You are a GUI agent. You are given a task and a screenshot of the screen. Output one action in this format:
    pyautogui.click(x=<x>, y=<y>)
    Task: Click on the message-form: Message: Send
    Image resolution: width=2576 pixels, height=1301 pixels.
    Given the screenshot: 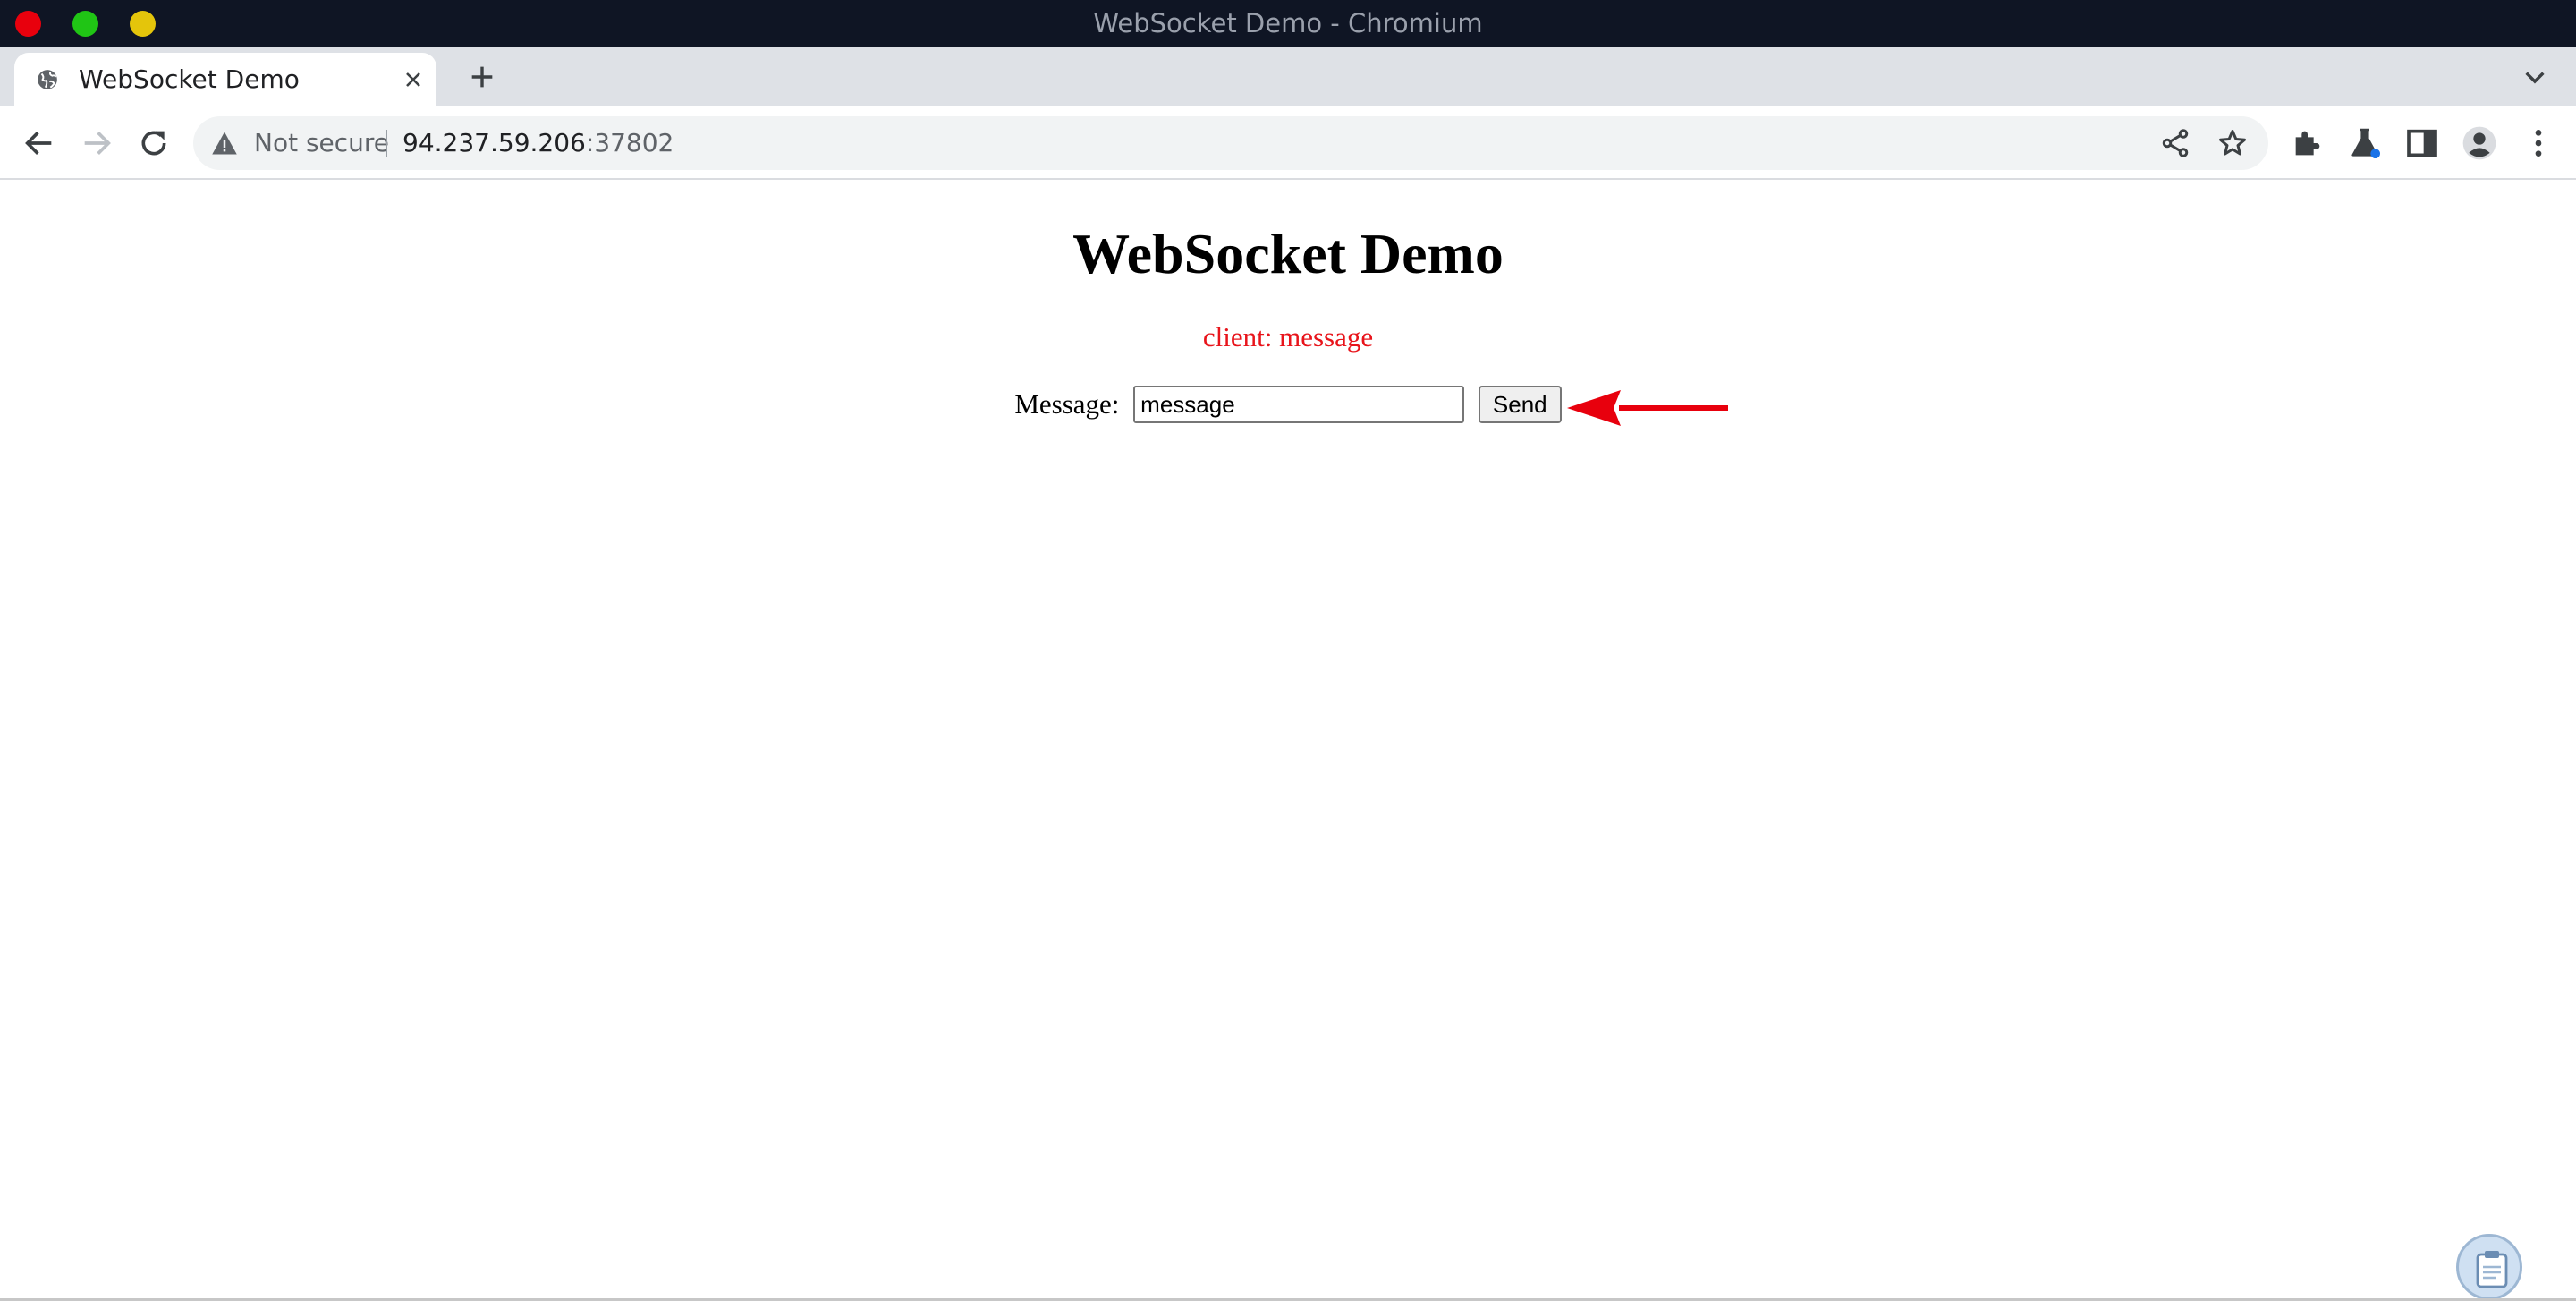 What is the action you would take?
    pyautogui.click(x=1288, y=404)
    